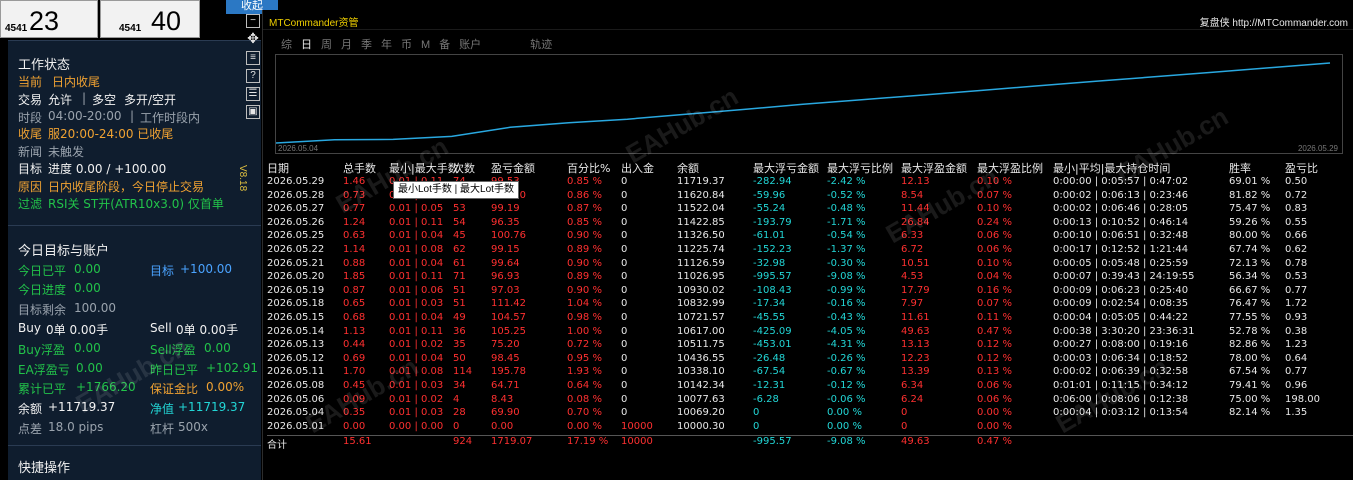 The width and height of the screenshot is (1353, 480). I want to click on cell: 11719.37, so click(701, 181).